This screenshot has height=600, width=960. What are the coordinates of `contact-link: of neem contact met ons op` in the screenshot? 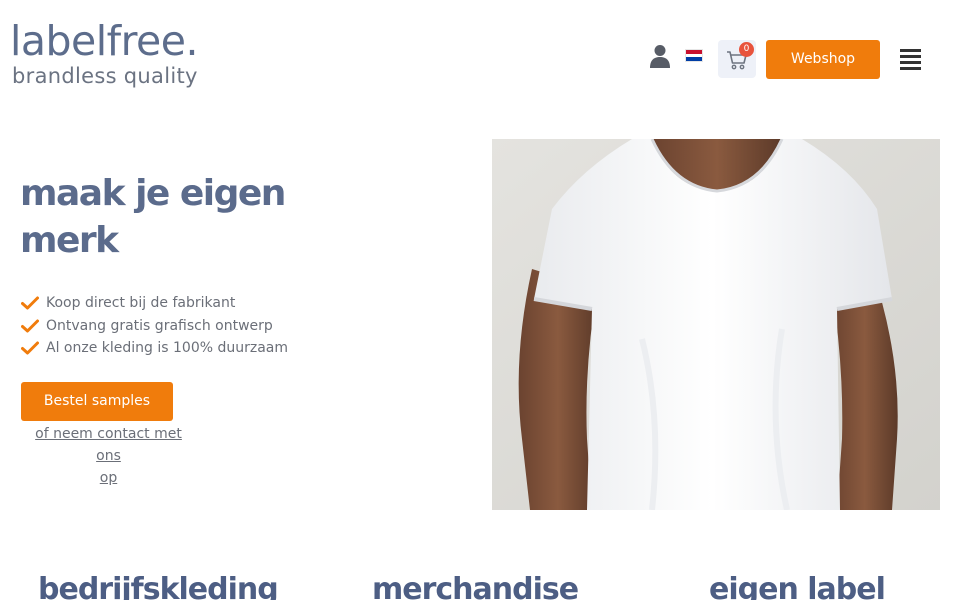 It's located at (108, 456).